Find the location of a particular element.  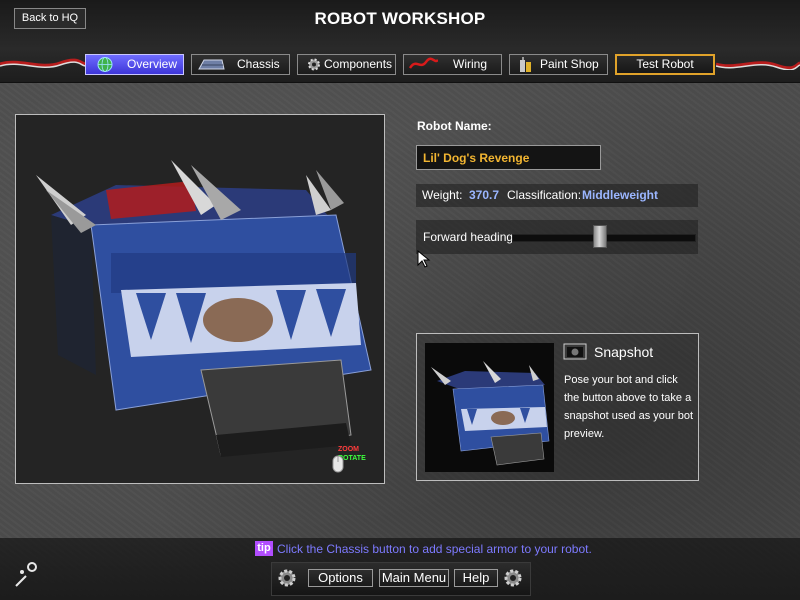

main-menu-button: Main Menu is located at coordinates (414, 578).